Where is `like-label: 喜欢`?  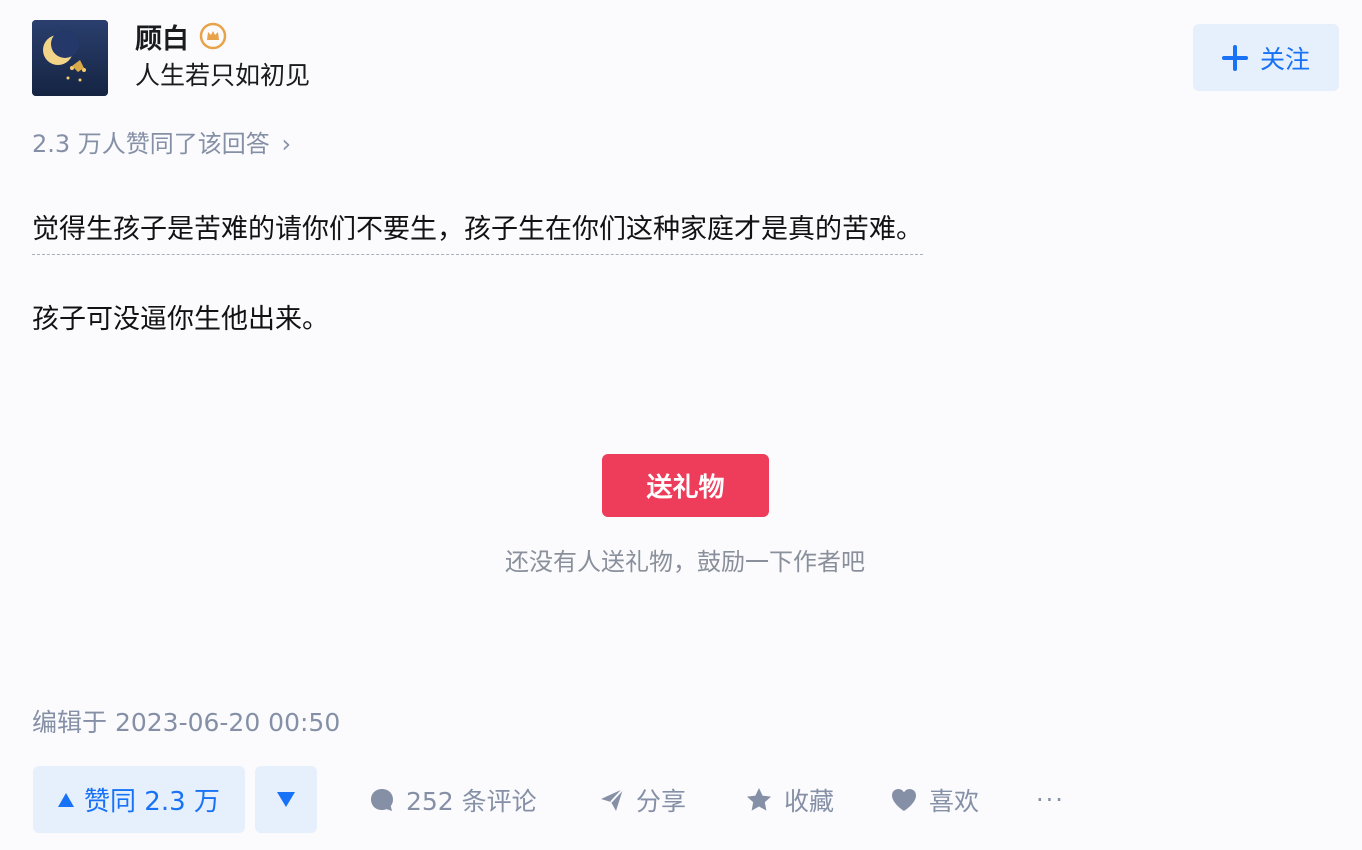
like-label: 喜欢 is located at coordinates (954, 801).